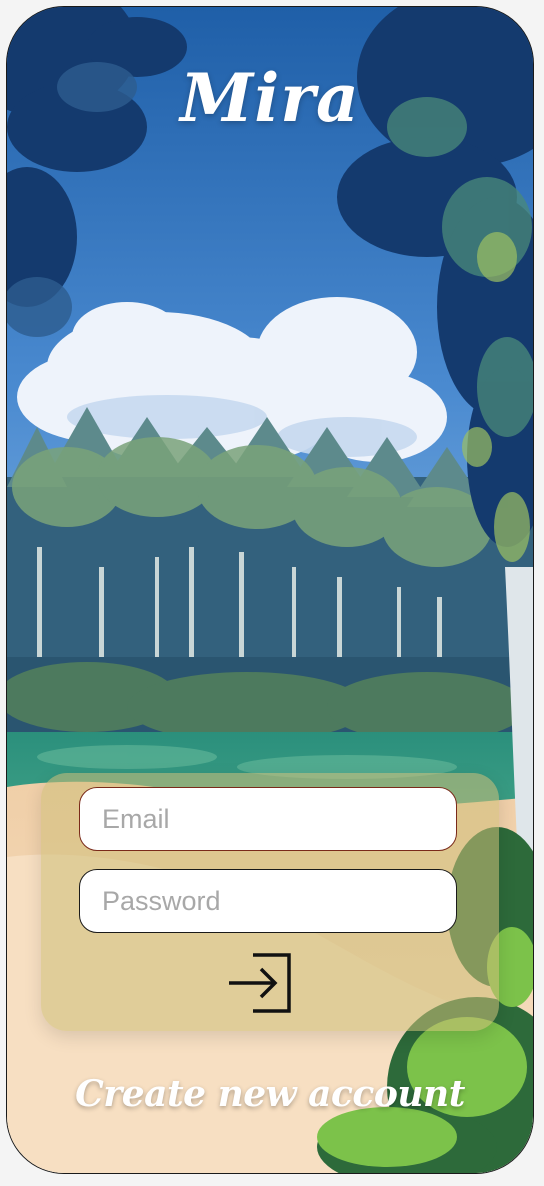 The height and width of the screenshot is (1186, 544). Describe the element at coordinates (268, 819) in the screenshot. I see `email-field` at that location.